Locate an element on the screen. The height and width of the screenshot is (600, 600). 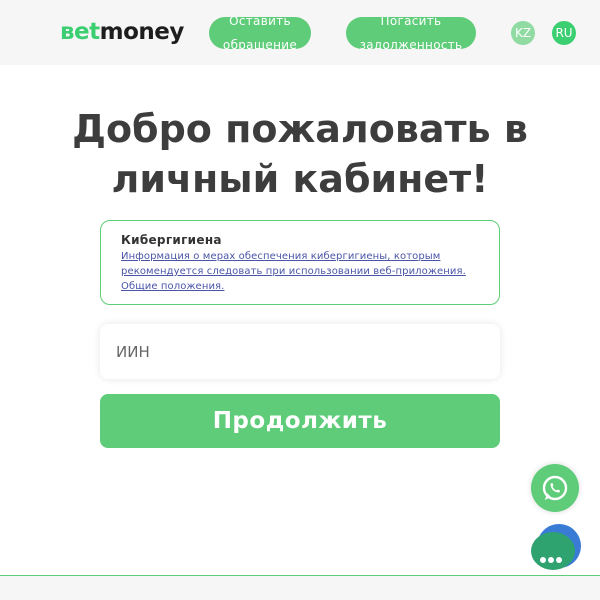
whatsapp-button is located at coordinates (555, 488).